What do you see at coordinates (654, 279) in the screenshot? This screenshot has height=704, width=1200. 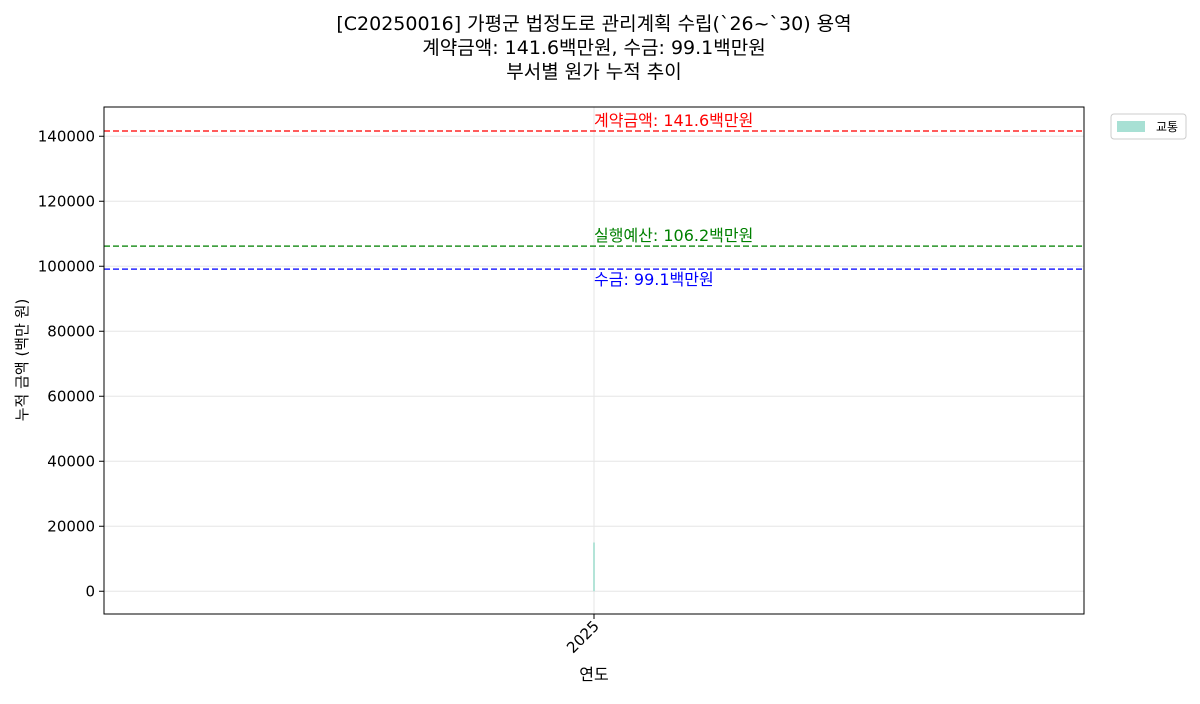 I see `reference-line-label: 수금: 99.1백만원` at bounding box center [654, 279].